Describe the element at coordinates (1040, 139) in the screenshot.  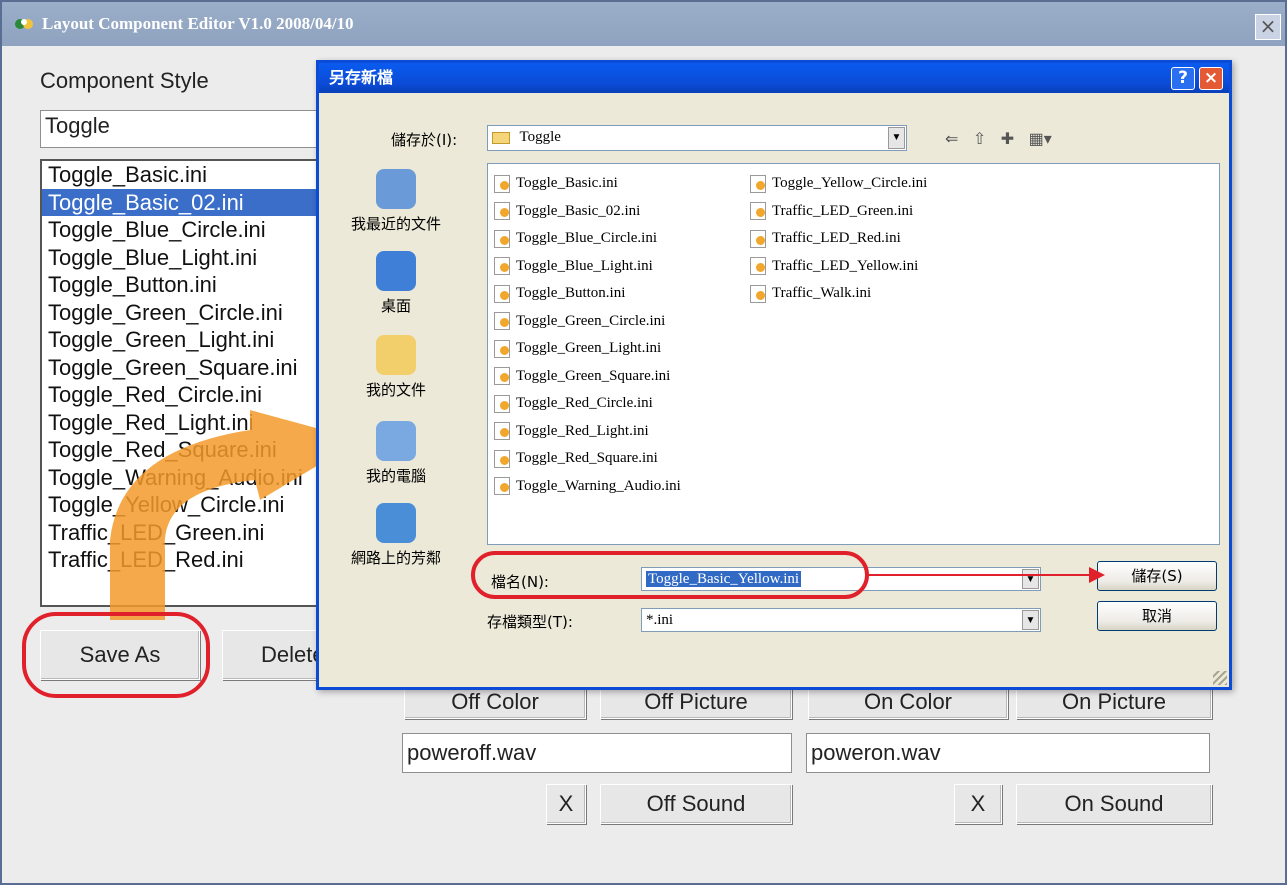
I see `view-menu-icon: ▦▾` at that location.